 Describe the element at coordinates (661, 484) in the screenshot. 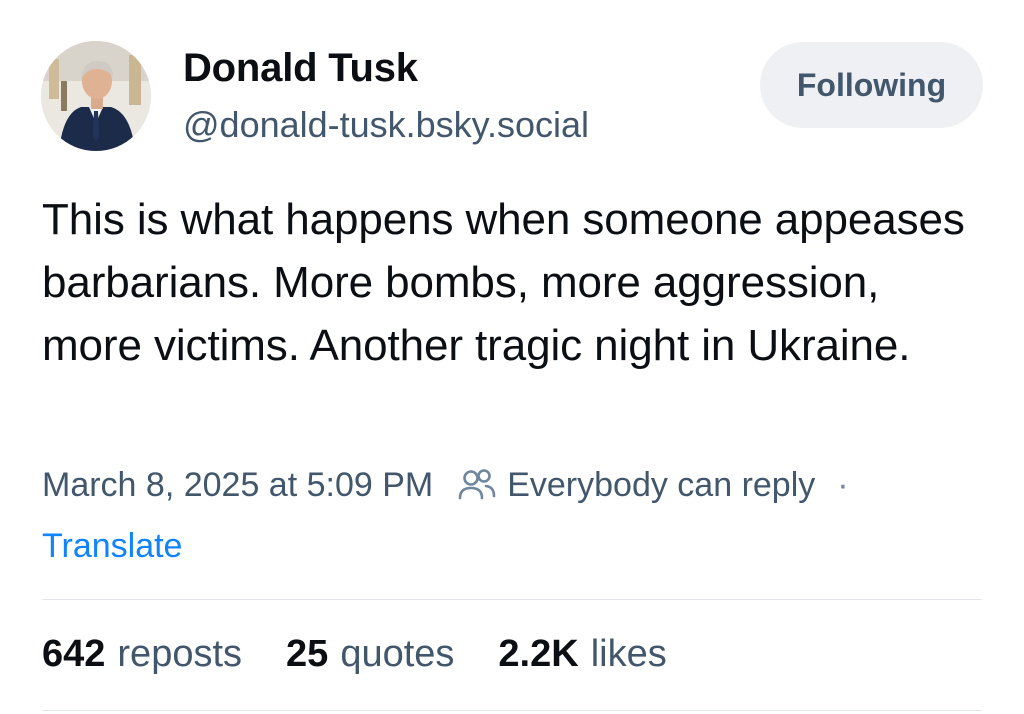

I see `reply-setting-label: Everybody can reply` at that location.